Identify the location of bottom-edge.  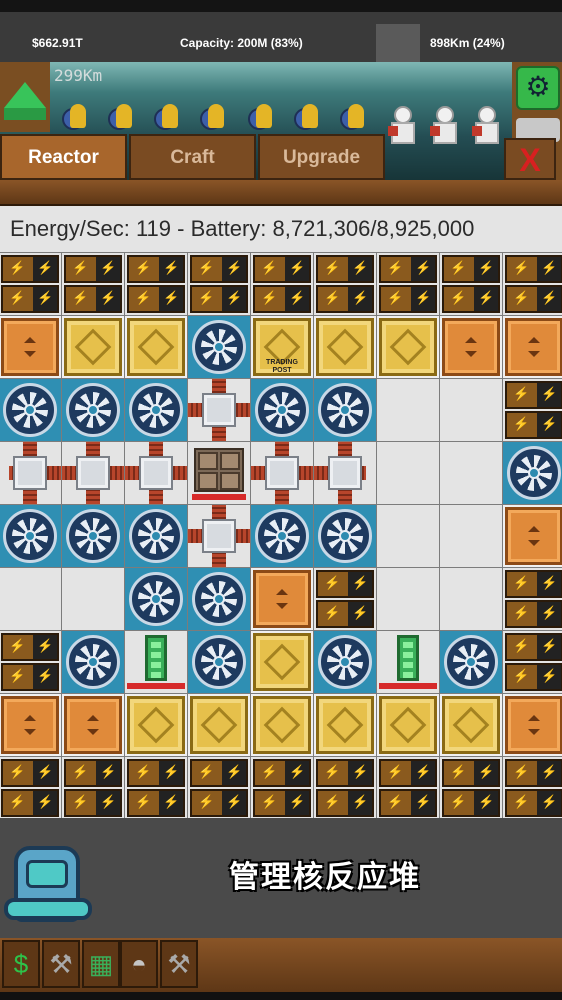
(281, 996).